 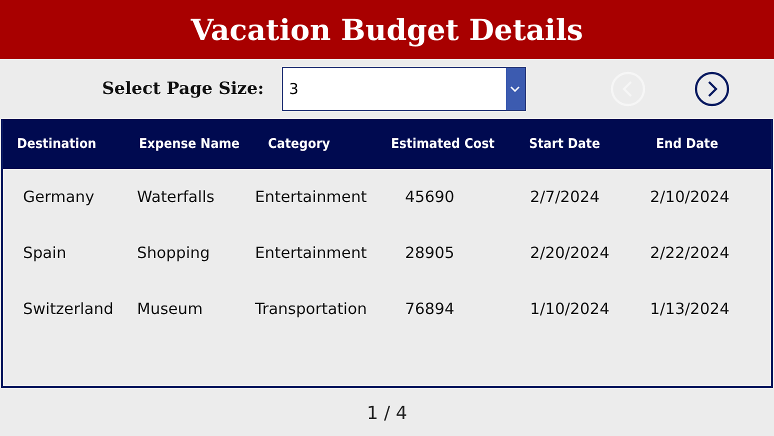 What do you see at coordinates (59, 197) in the screenshot?
I see `table-cell-text: Germany` at bounding box center [59, 197].